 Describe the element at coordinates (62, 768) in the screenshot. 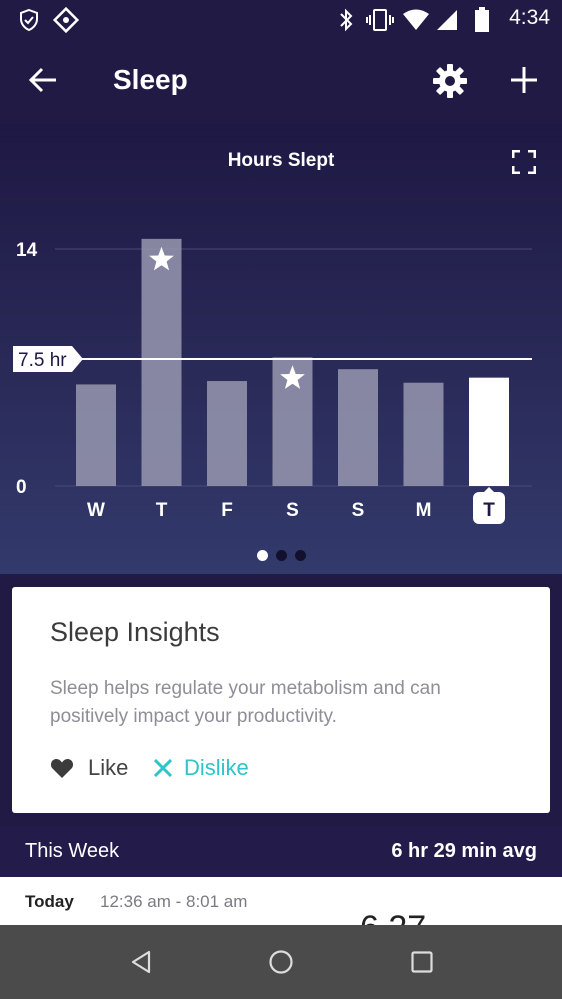

I see `heart-icon` at that location.